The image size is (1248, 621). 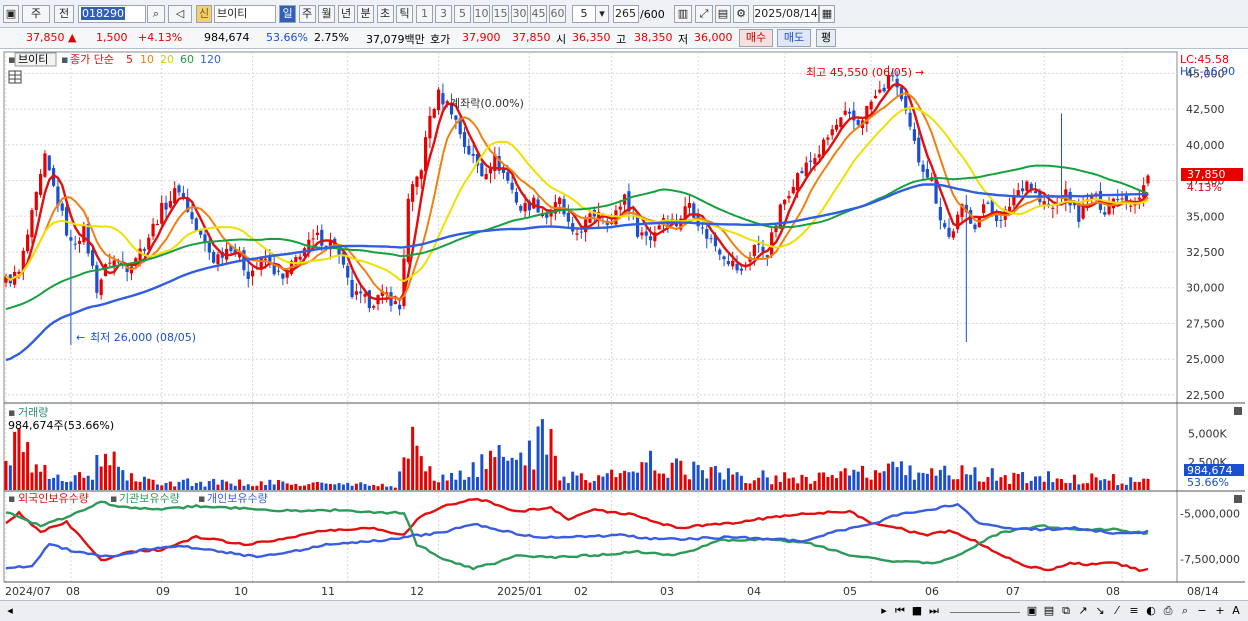 I want to click on zoom-slider, so click(x=985, y=608).